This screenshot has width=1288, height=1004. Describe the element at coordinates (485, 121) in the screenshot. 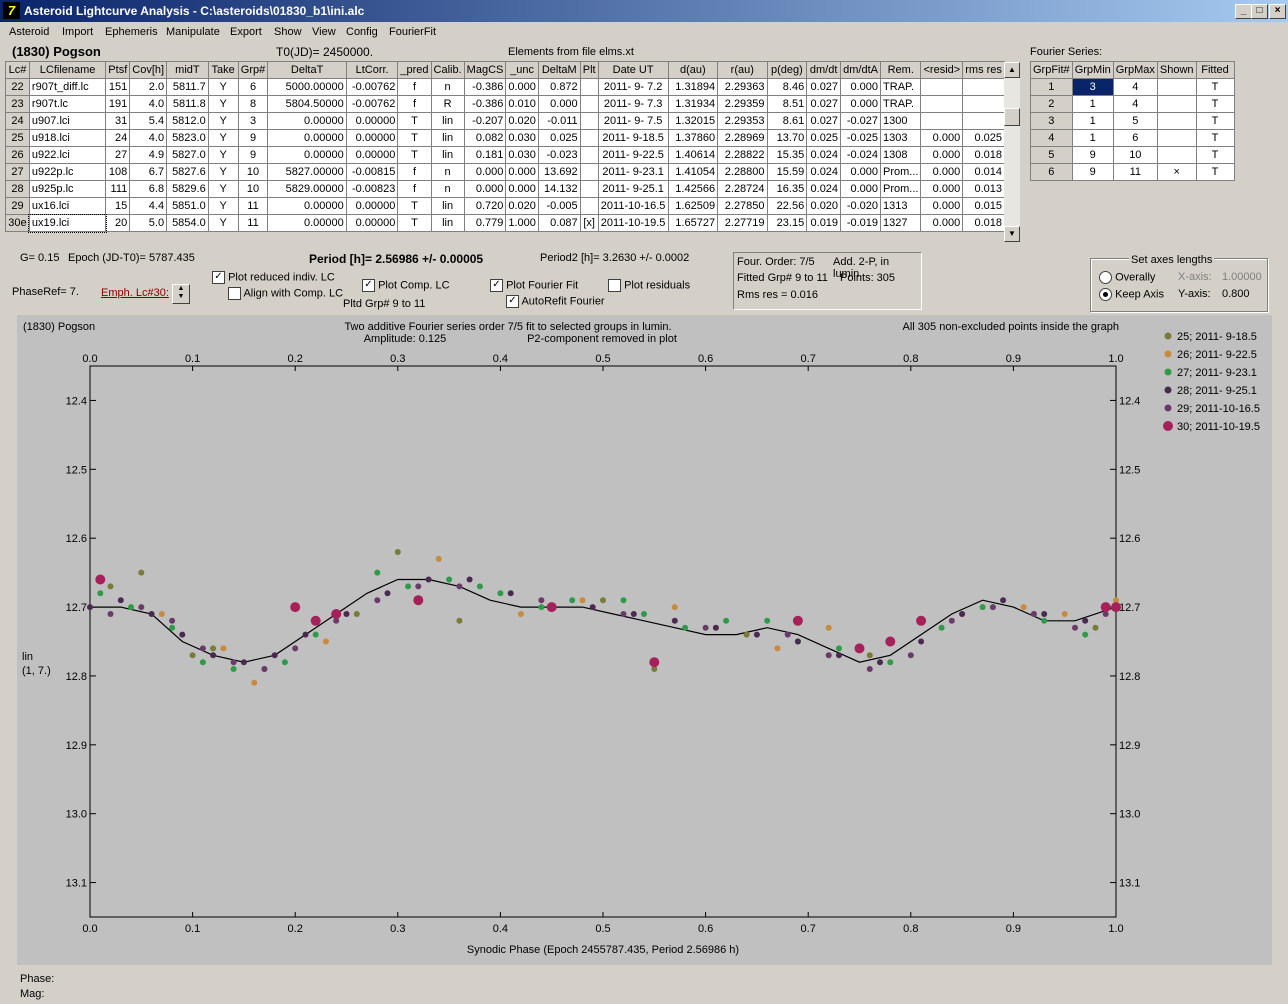

I see `lc-cell: -0.207` at that location.